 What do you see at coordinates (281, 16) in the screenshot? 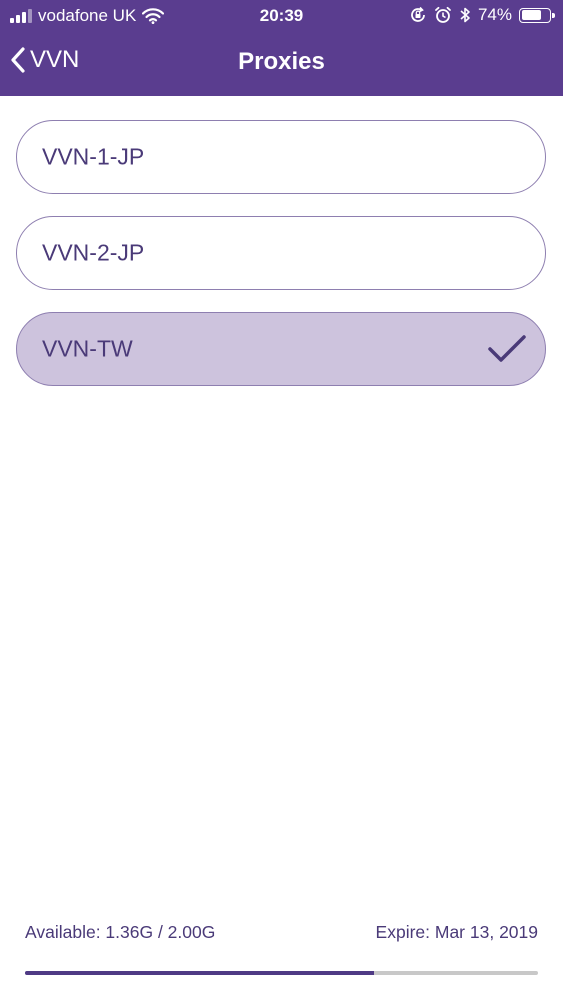
I see `status-bar: vodafone UK 20:39 74%` at bounding box center [281, 16].